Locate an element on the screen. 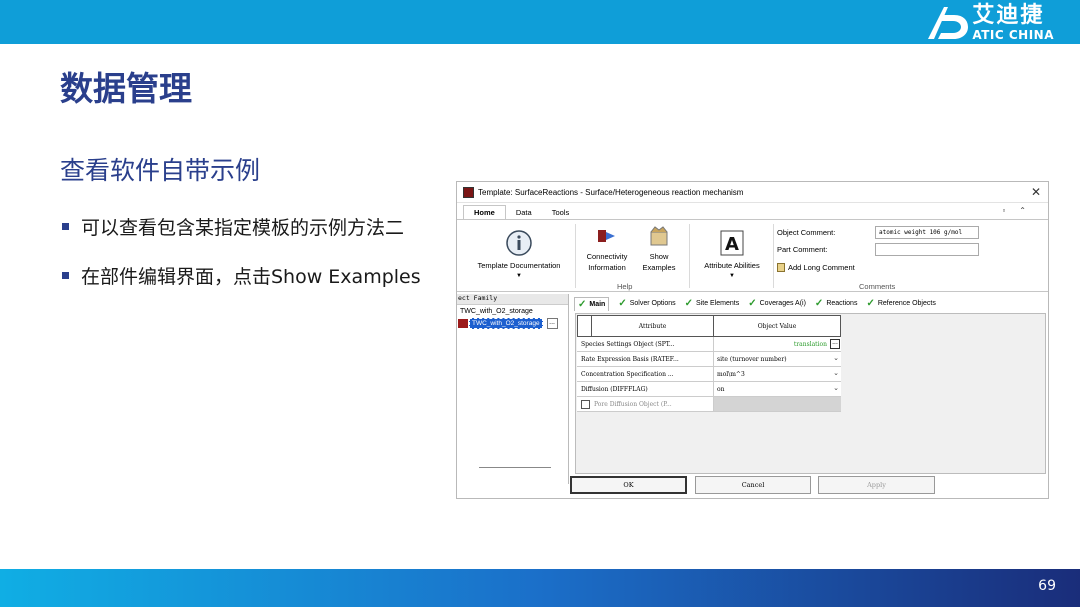 This screenshot has width=1080, height=607. tab-reference-objects: ✓ Reference Objects is located at coordinates (900, 303).